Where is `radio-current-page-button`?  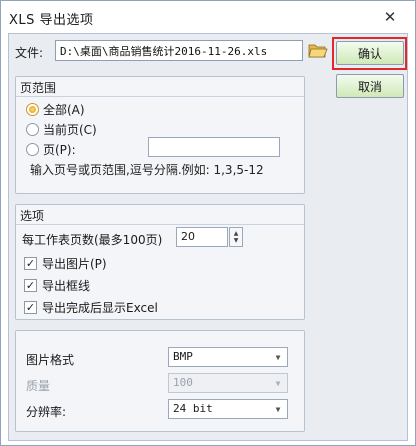 radio-current-page-button is located at coordinates (32, 129).